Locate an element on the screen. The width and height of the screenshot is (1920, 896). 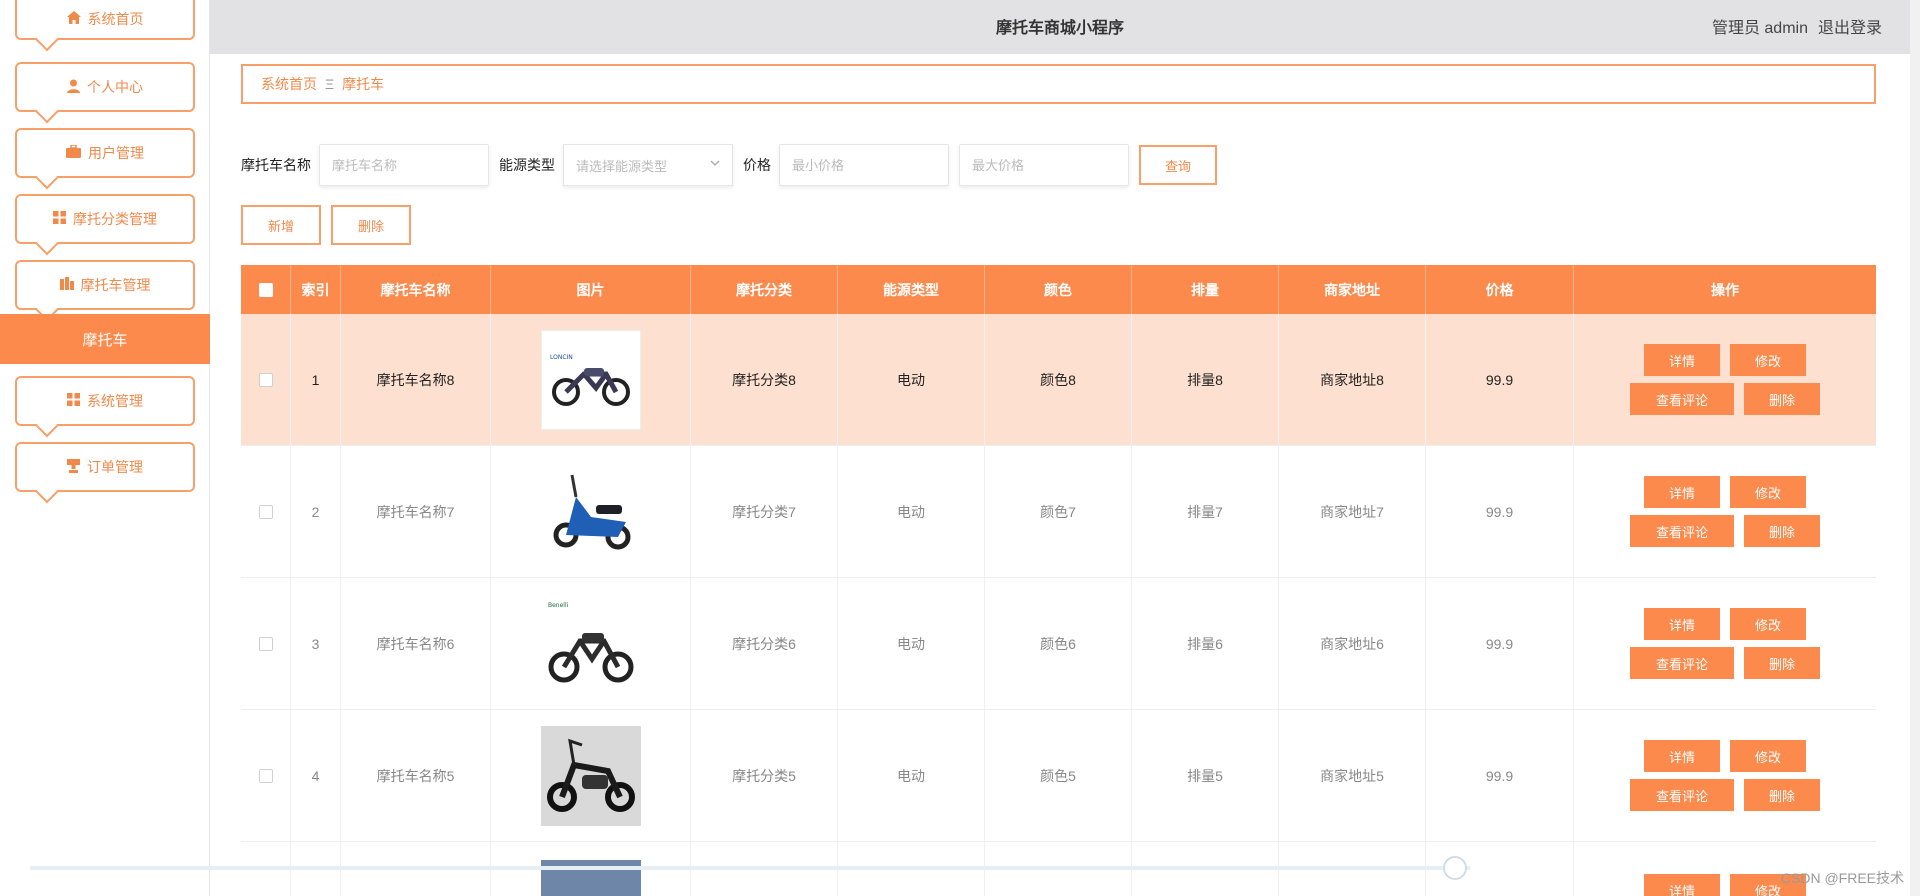
column-header: 排量 is located at coordinates (1205, 289).